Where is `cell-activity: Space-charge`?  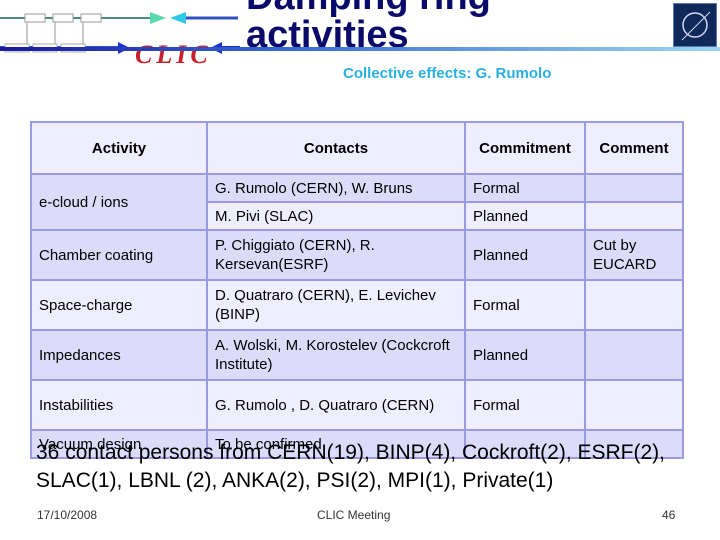
cell-activity: Space-charge is located at coordinates (119, 305).